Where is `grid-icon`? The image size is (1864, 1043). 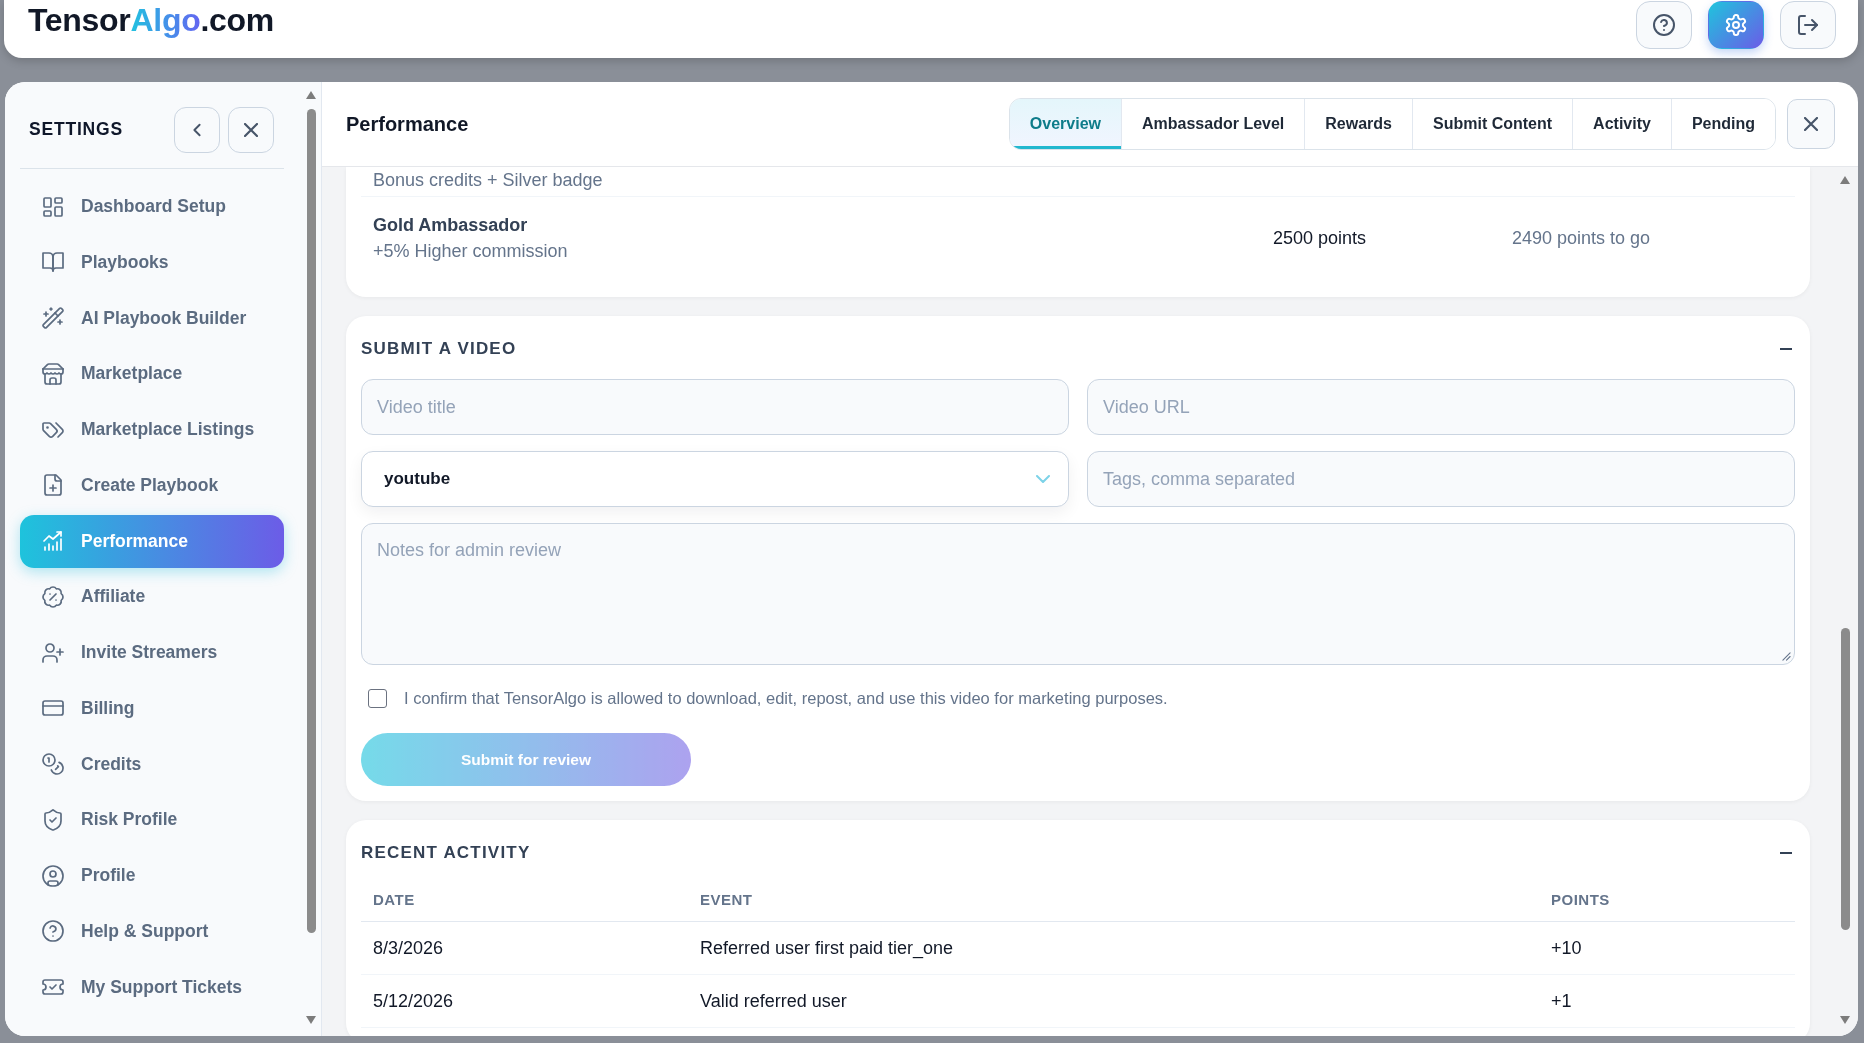
grid-icon is located at coordinates (53, 206).